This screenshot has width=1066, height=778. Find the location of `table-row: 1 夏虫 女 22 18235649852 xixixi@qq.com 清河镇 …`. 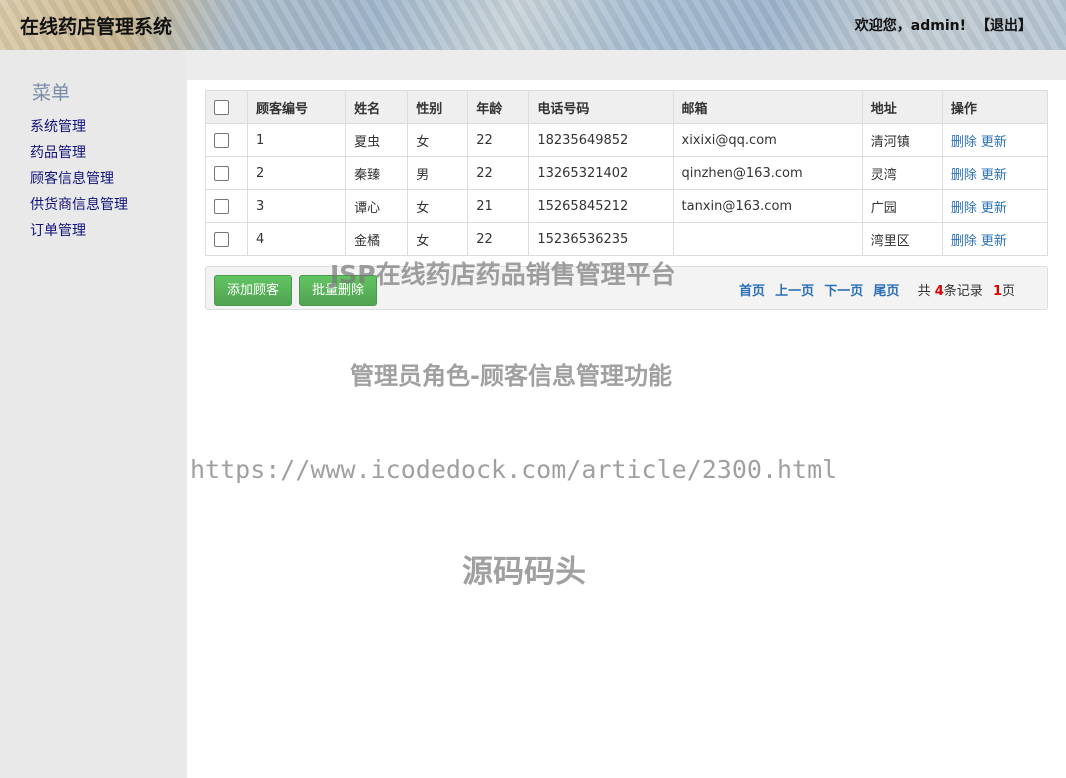

table-row: 1 夏虫 女 22 18235649852 xixixi@qq.com 清河镇 … is located at coordinates (626, 140).